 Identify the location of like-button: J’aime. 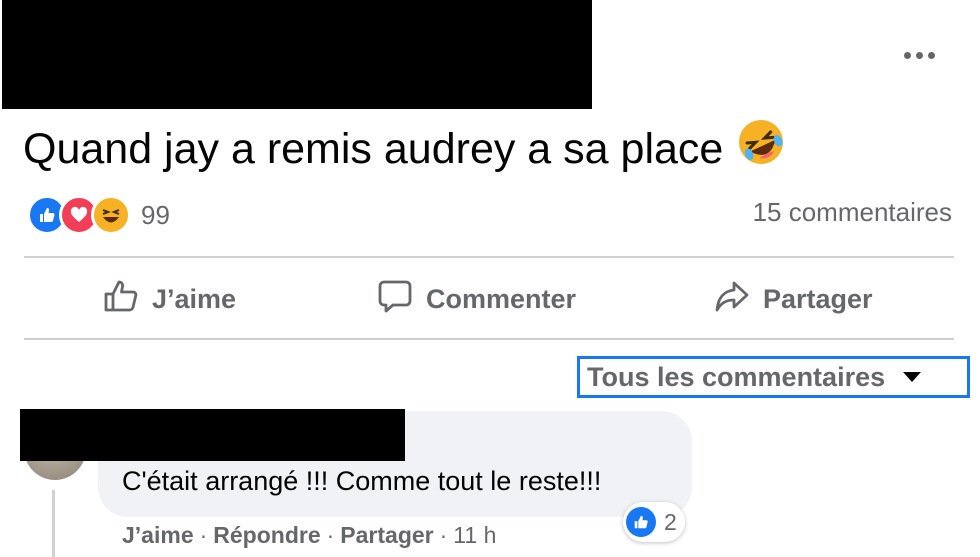
(169, 299).